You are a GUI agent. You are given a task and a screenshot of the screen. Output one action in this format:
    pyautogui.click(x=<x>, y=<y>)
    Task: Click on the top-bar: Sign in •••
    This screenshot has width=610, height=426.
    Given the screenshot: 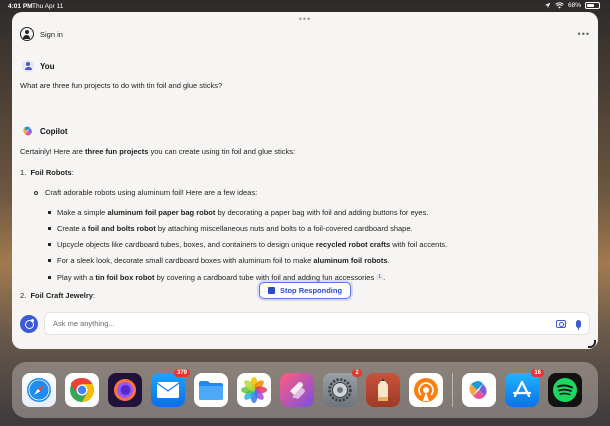 What is the action you would take?
    pyautogui.click(x=305, y=34)
    